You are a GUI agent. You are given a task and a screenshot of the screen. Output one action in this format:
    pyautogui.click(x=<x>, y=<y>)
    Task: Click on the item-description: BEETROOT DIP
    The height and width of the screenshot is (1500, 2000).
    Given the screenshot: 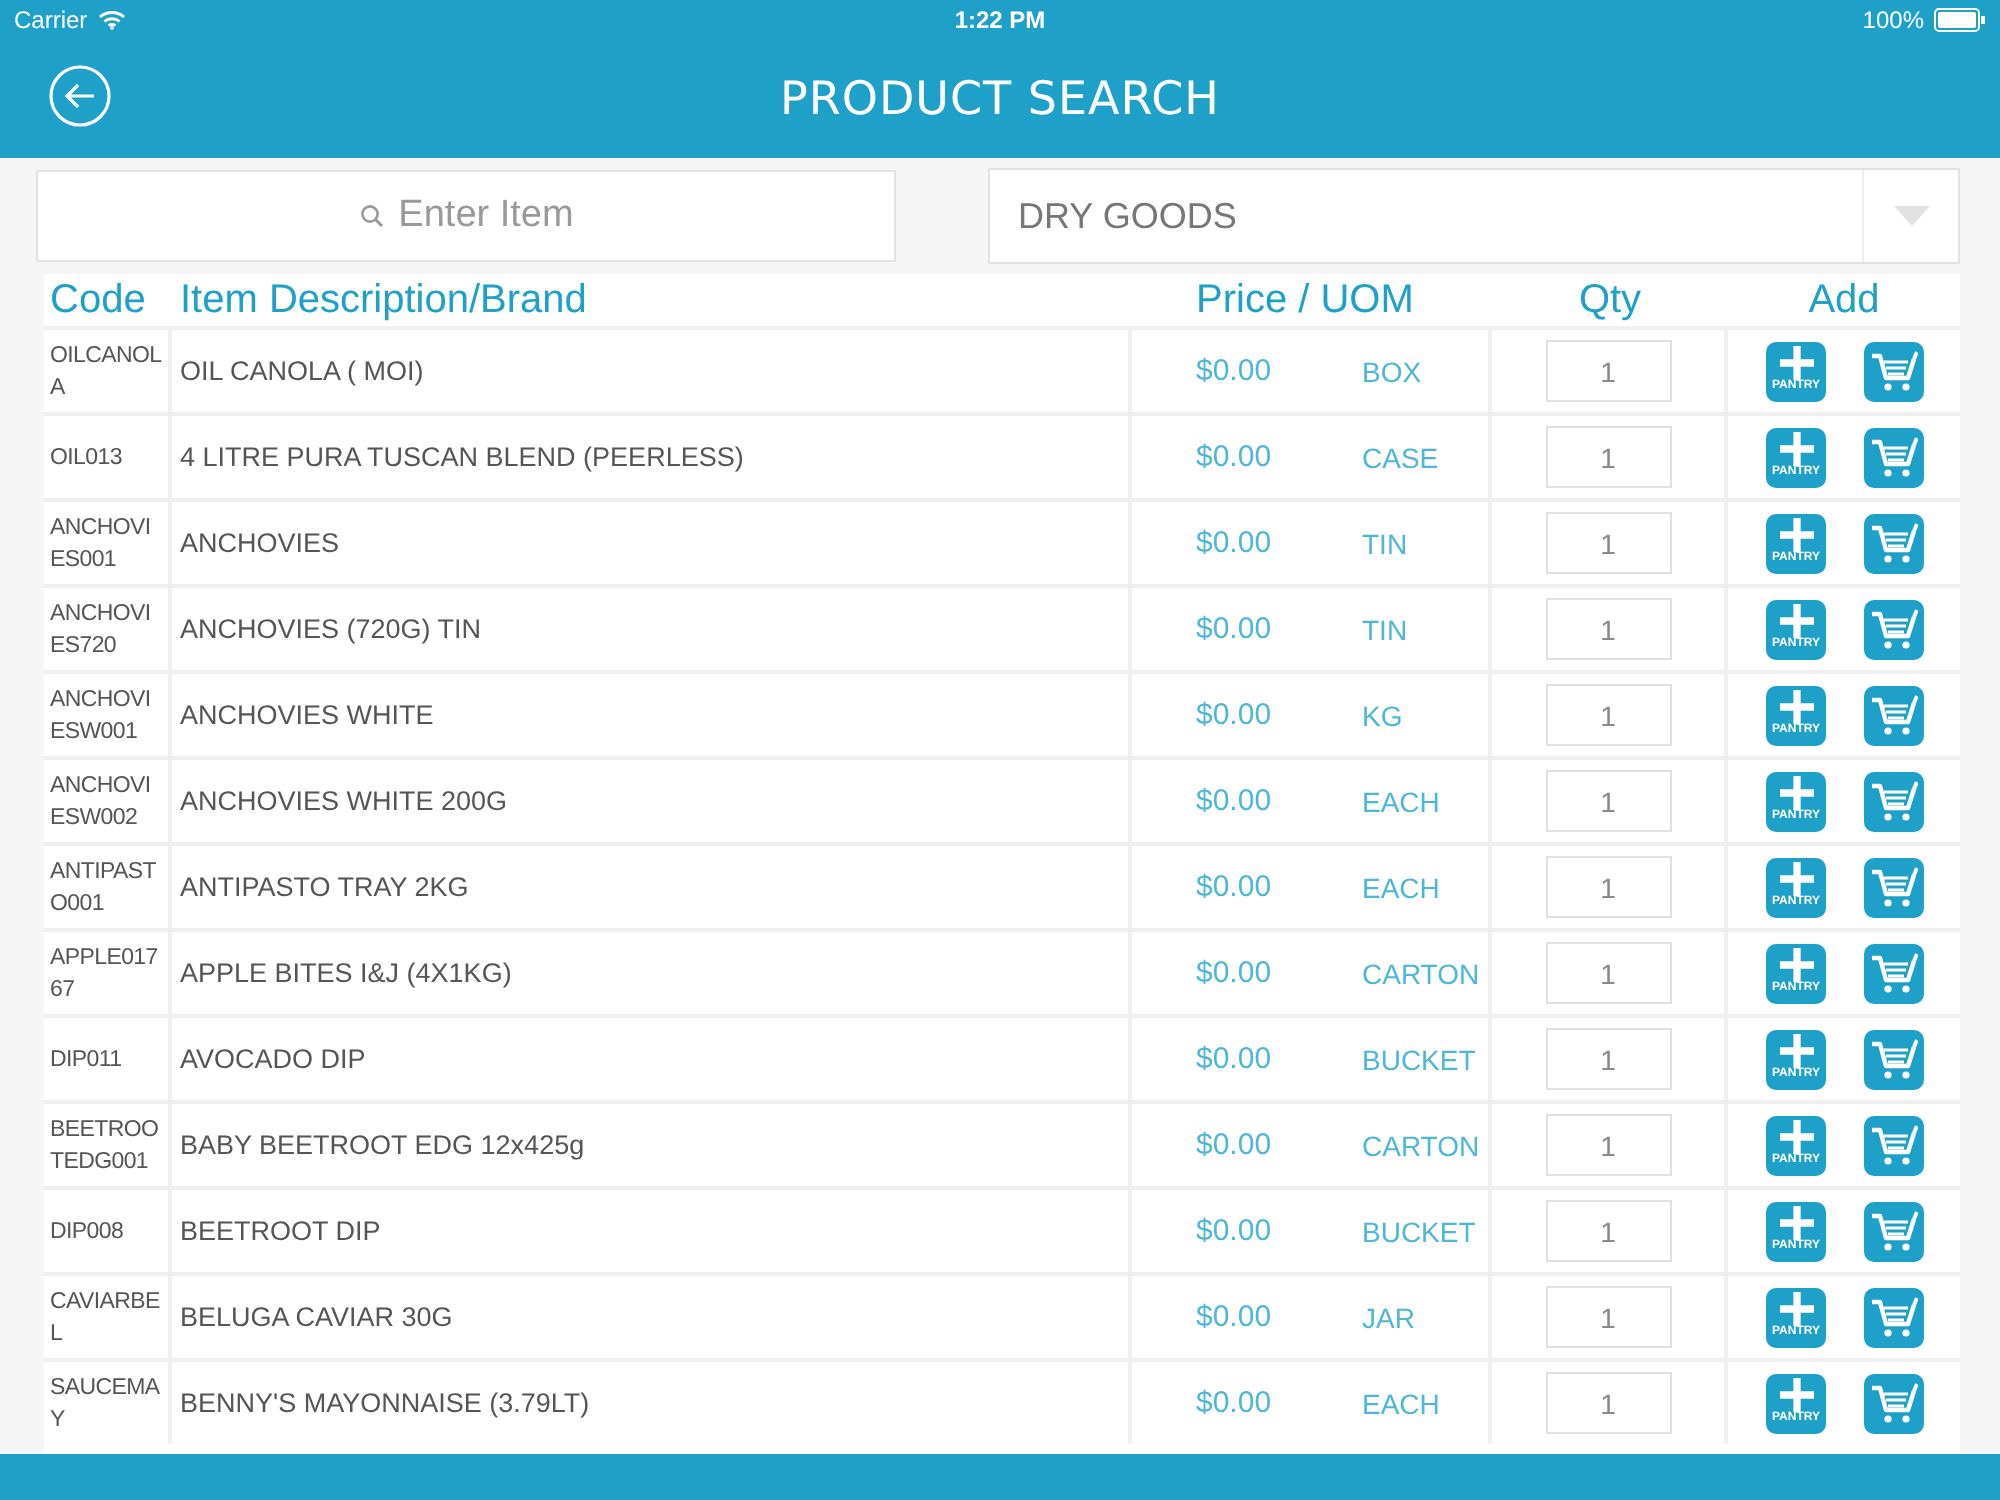 What is the action you would take?
    pyautogui.click(x=280, y=1231)
    